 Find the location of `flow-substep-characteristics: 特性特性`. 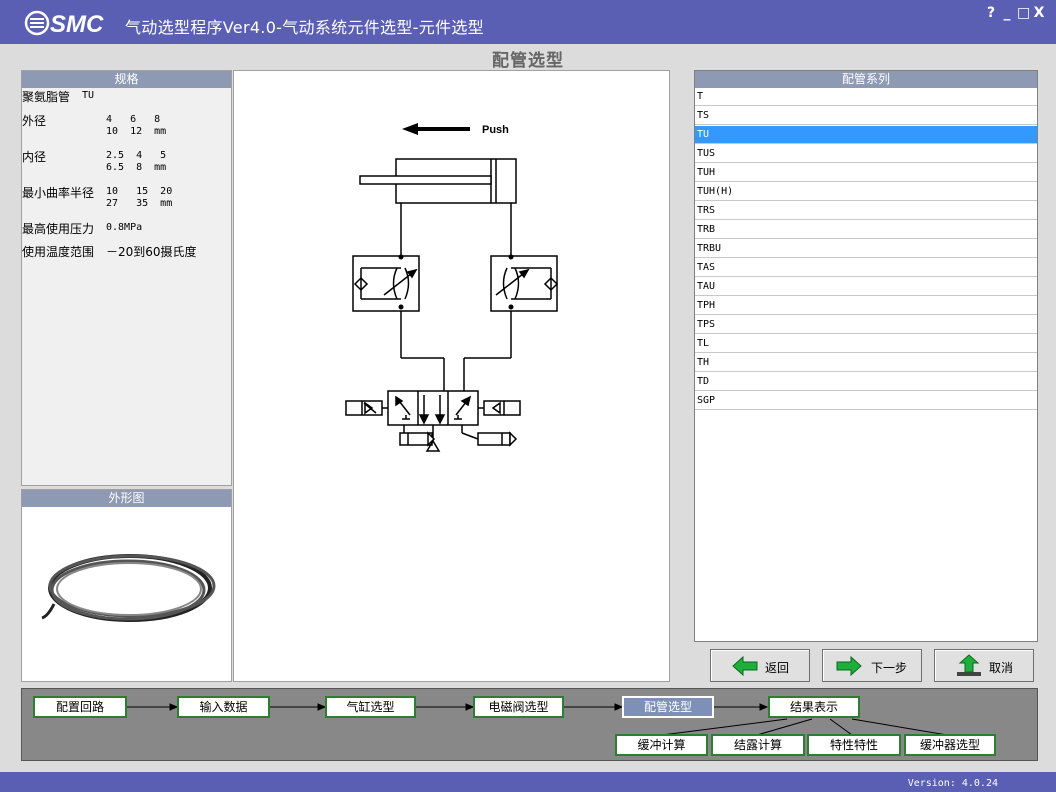

flow-substep-characteristics: 特性特性 is located at coordinates (854, 745).